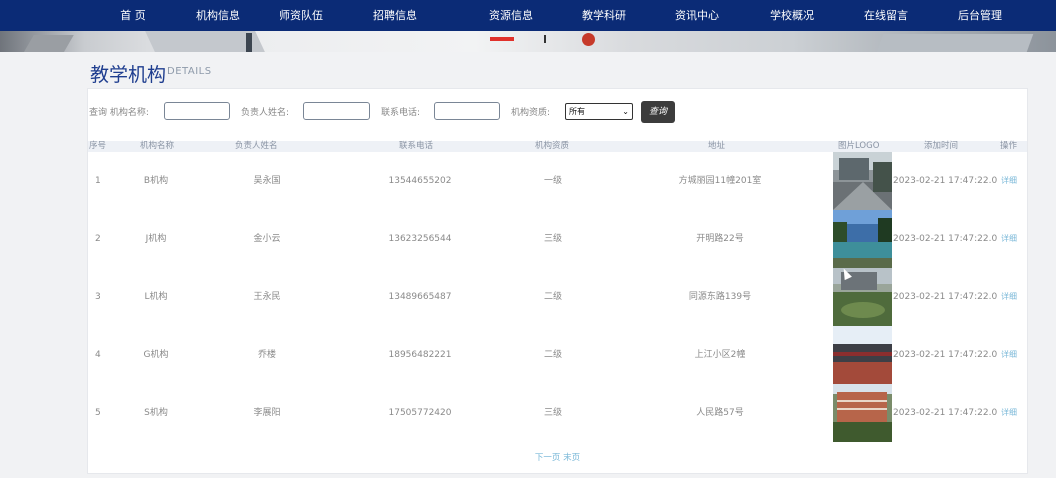 The height and width of the screenshot is (478, 1056). What do you see at coordinates (552, 146) in the screenshot?
I see `col-header-level: 机构资质` at bounding box center [552, 146].